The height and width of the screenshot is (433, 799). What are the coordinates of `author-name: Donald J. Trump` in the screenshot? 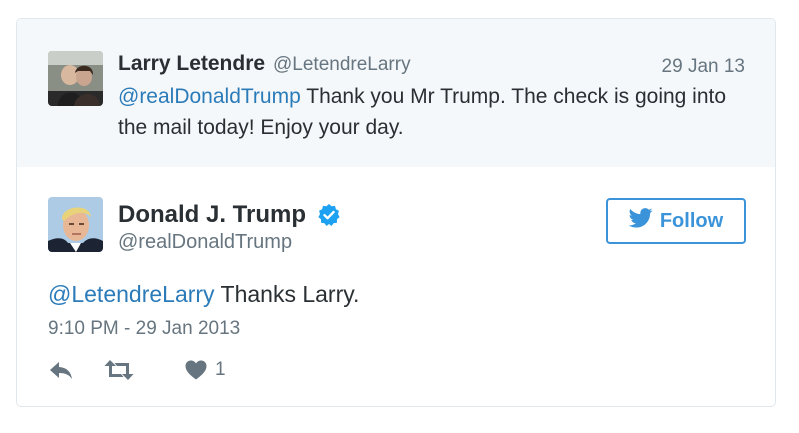 It's located at (212, 215).